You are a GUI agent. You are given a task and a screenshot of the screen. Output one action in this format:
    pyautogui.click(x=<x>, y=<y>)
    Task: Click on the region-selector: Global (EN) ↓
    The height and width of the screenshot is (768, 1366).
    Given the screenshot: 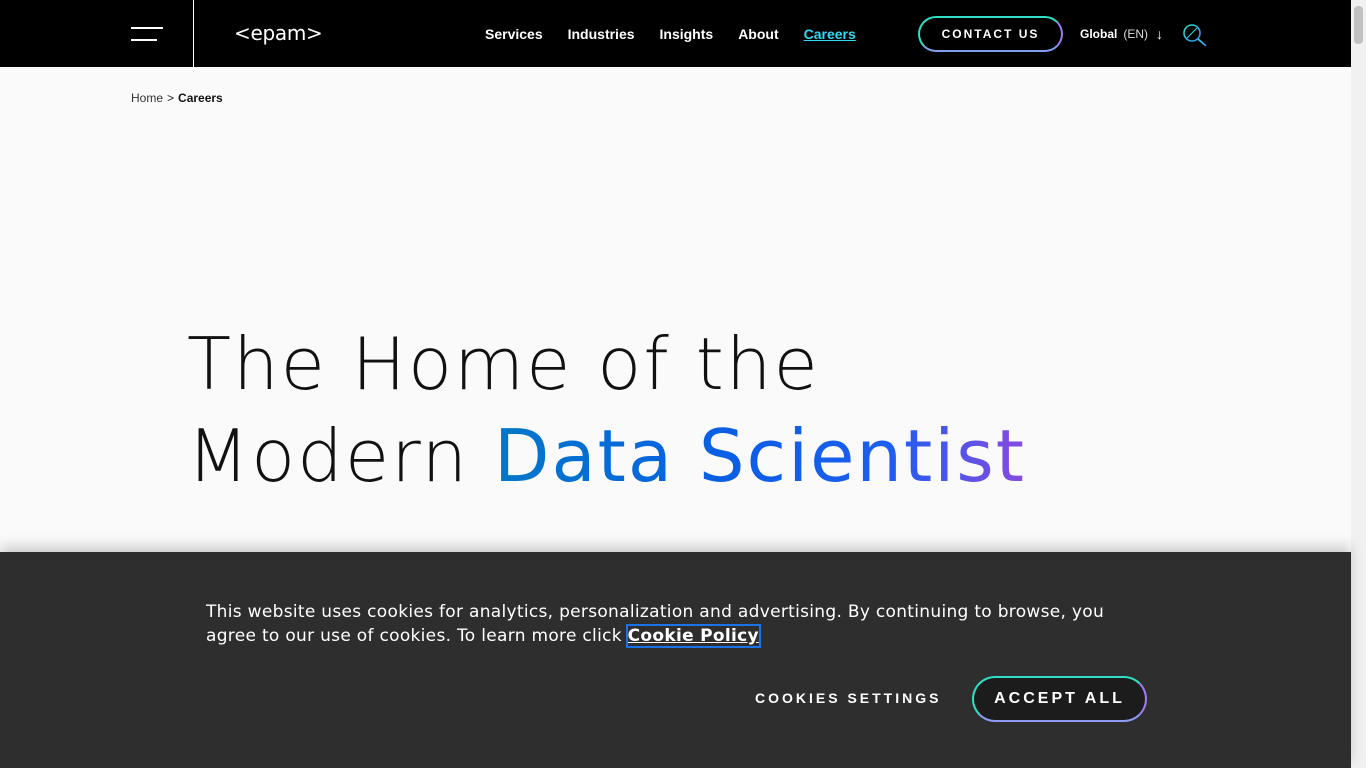 What is the action you would take?
    pyautogui.click(x=1121, y=34)
    